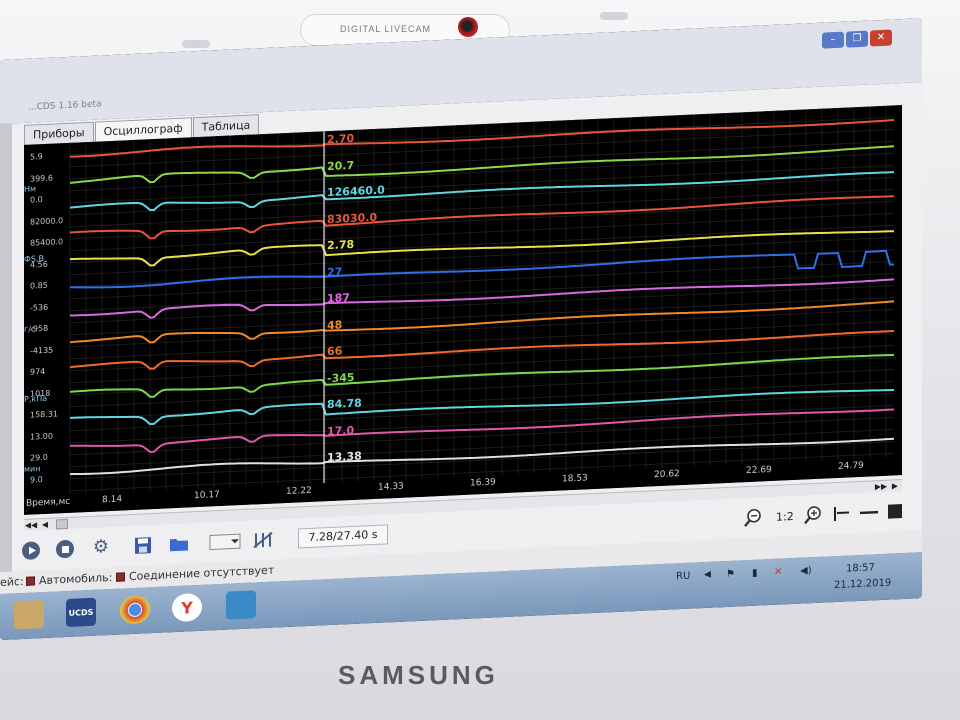 Image resolution: width=960 pixels, height=720 pixels. I want to click on webcam-lens, so click(468, 27).